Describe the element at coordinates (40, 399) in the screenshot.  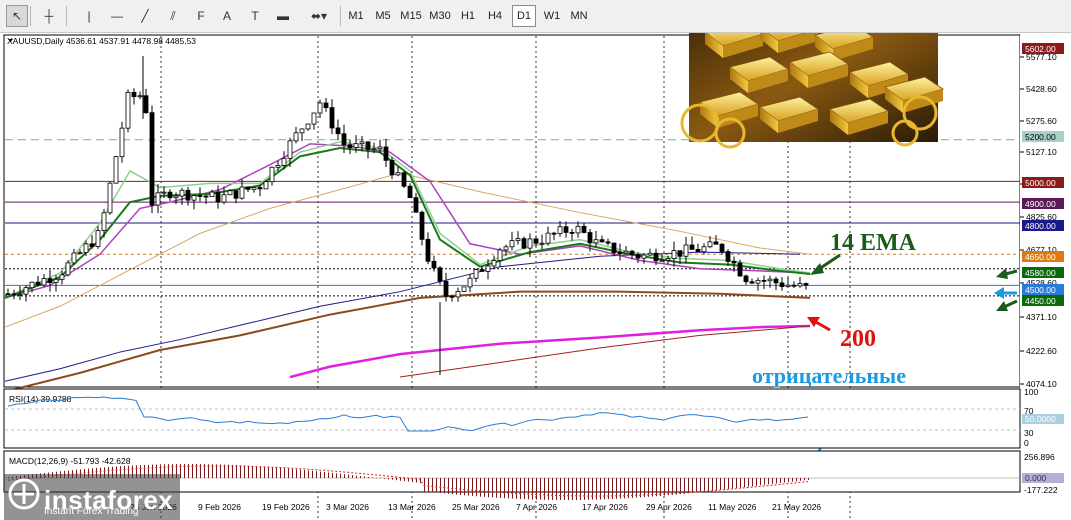
I see `rsi-label: RSI(14) 39.9788` at that location.